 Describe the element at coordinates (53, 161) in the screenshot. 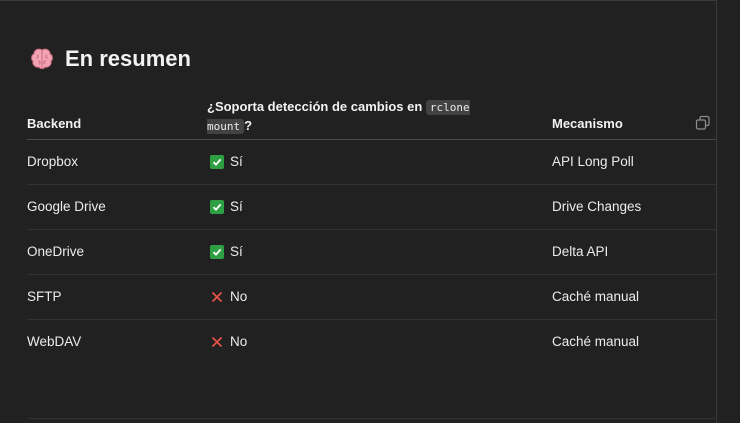

I see `cell-backend: Dropbox` at that location.